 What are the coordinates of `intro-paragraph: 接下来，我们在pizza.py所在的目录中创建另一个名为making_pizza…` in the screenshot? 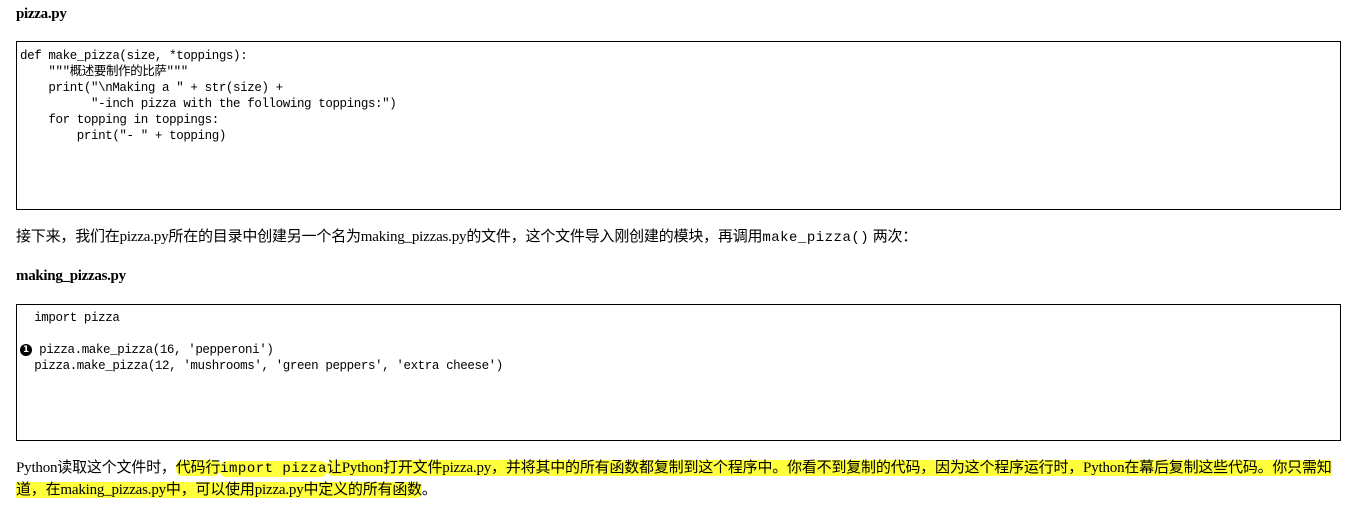 It's located at (676, 238).